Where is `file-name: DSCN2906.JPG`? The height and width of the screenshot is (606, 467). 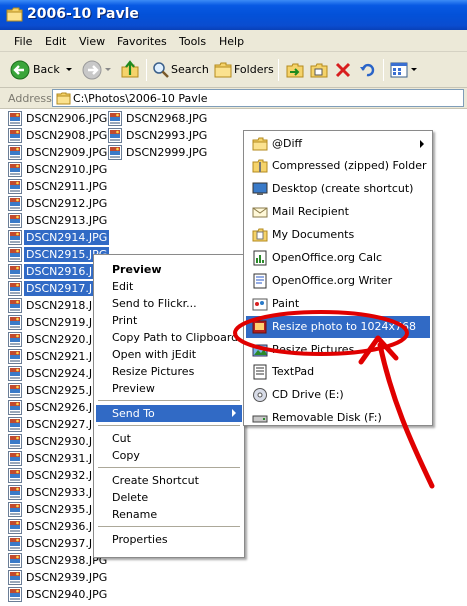
file-name: DSCN2906.JPG is located at coordinates (67, 118).